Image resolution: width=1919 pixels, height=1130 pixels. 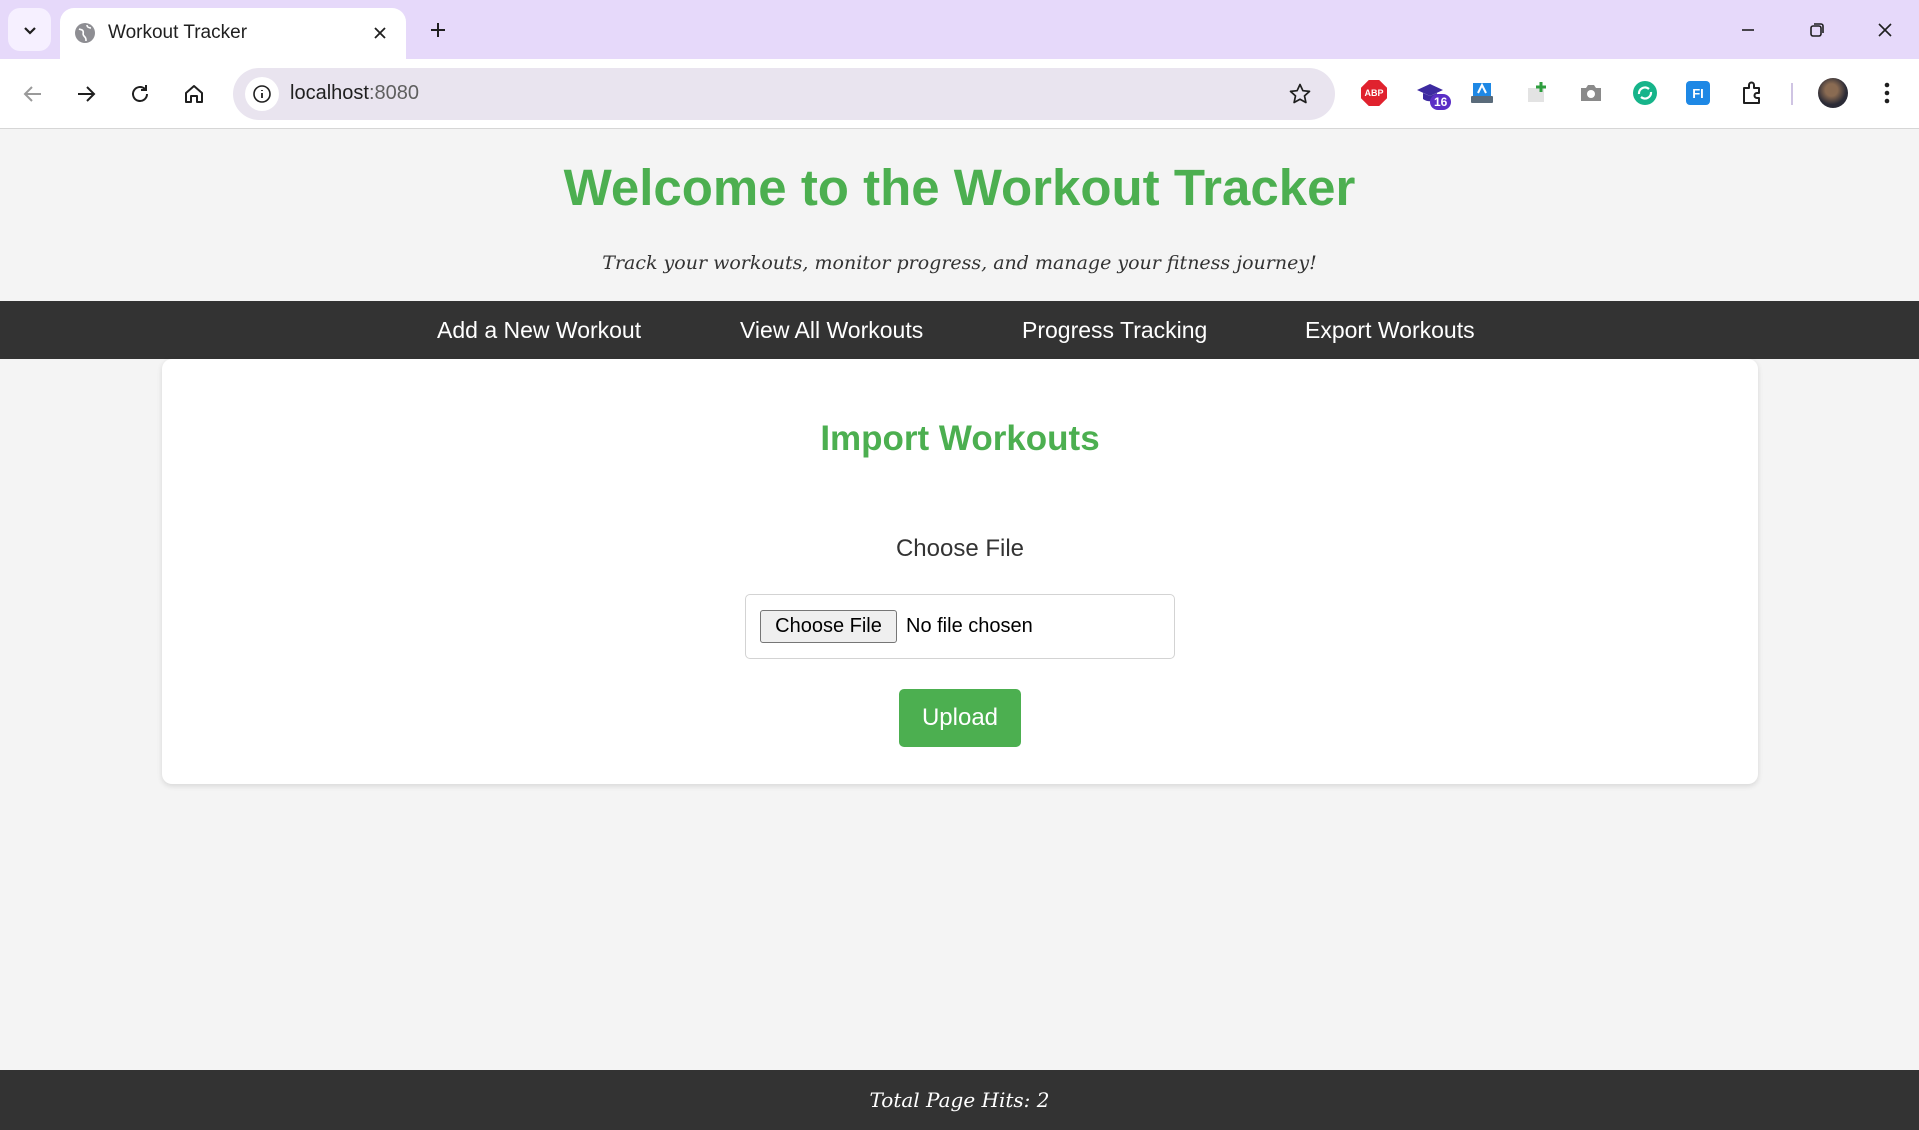 I want to click on kebab-menu-icon, so click(x=1887, y=93).